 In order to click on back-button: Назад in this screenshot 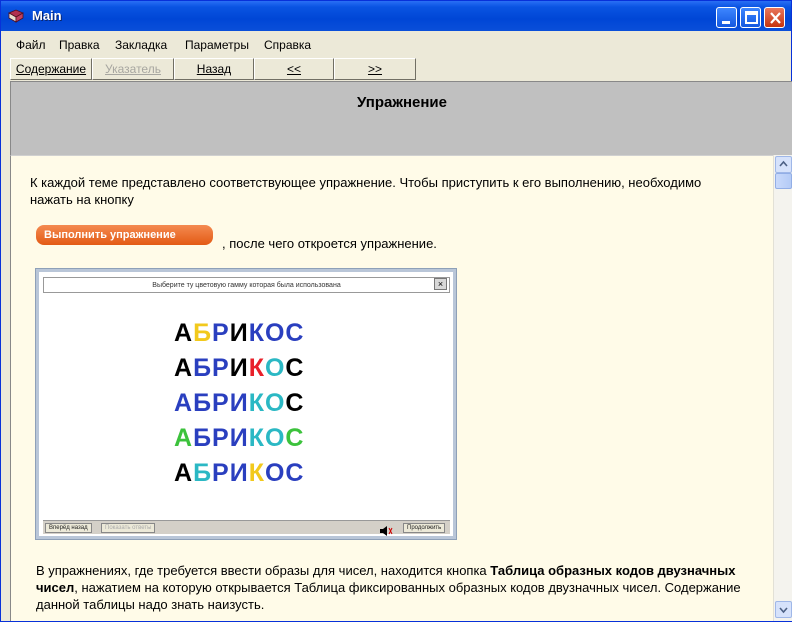, I will do `click(214, 69)`.